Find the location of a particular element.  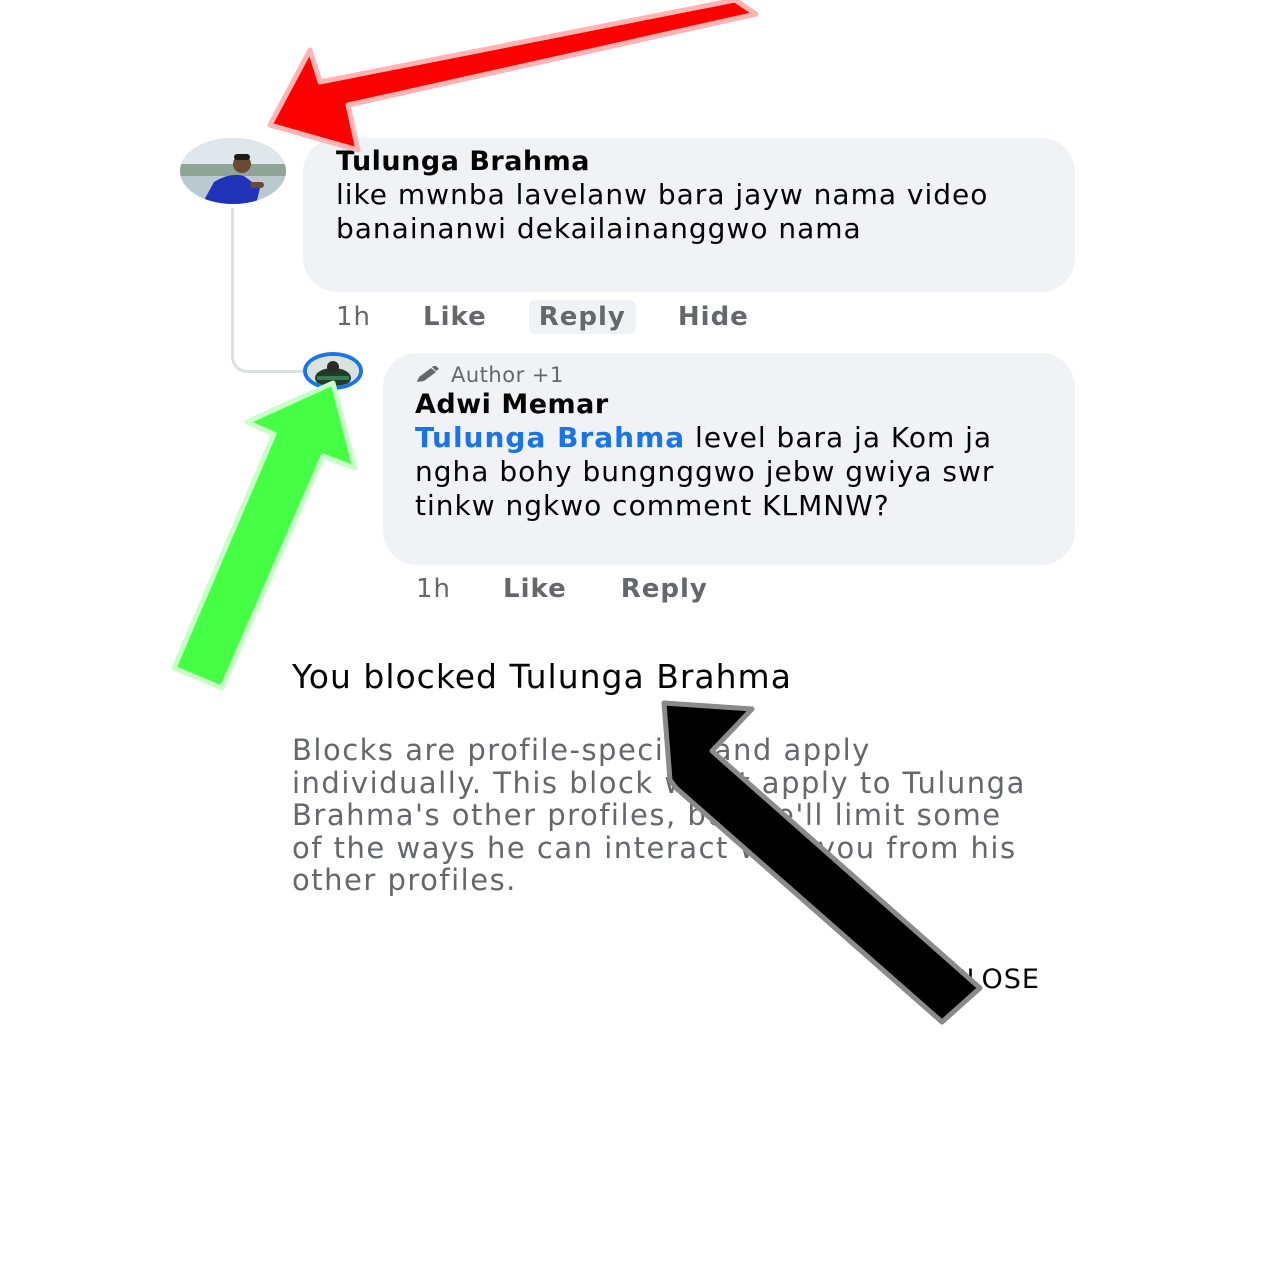

red-arrow-annotation is located at coordinates (513, 76).